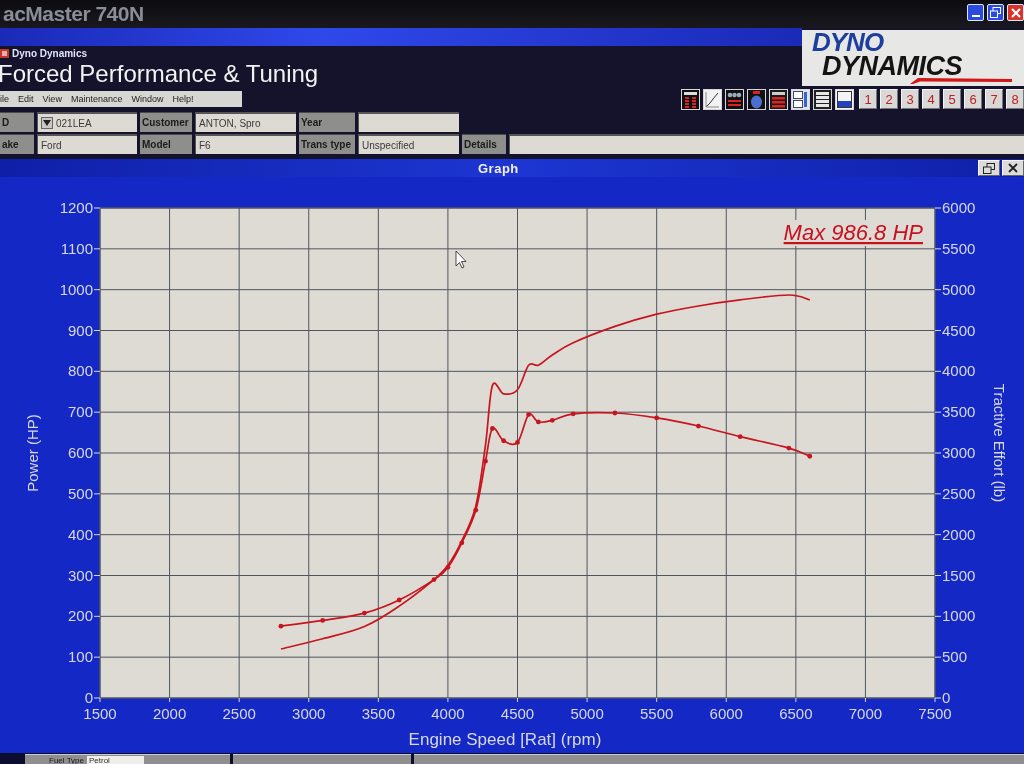 The height and width of the screenshot is (764, 1024). Describe the element at coordinates (80, 371) in the screenshot. I see `tick-label: 800` at that location.